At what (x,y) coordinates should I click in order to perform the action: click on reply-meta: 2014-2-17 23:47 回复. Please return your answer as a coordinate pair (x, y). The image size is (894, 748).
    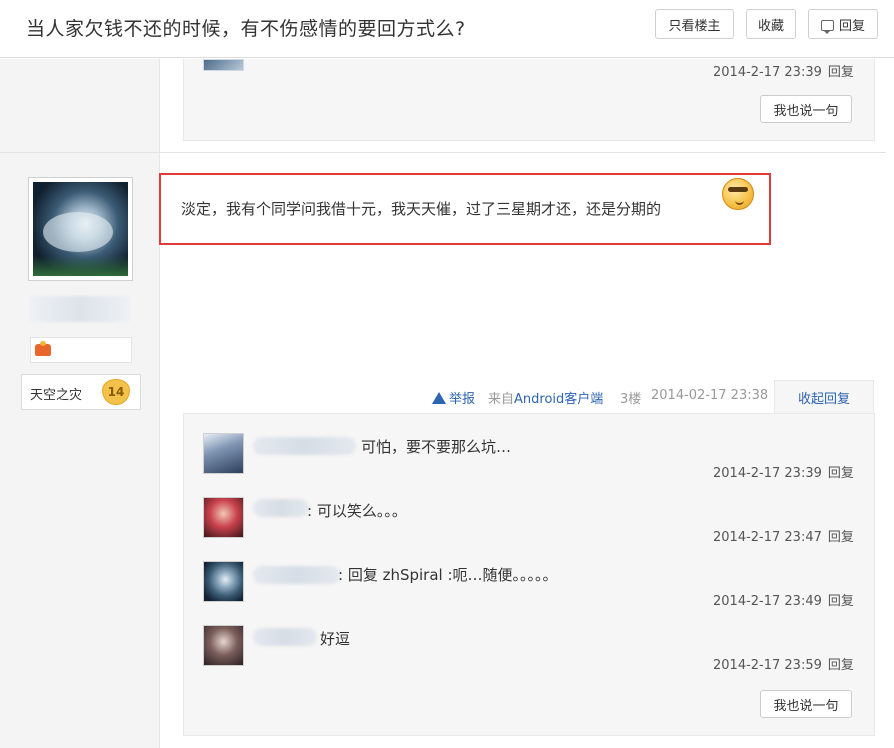
    Looking at the image, I should click on (783, 535).